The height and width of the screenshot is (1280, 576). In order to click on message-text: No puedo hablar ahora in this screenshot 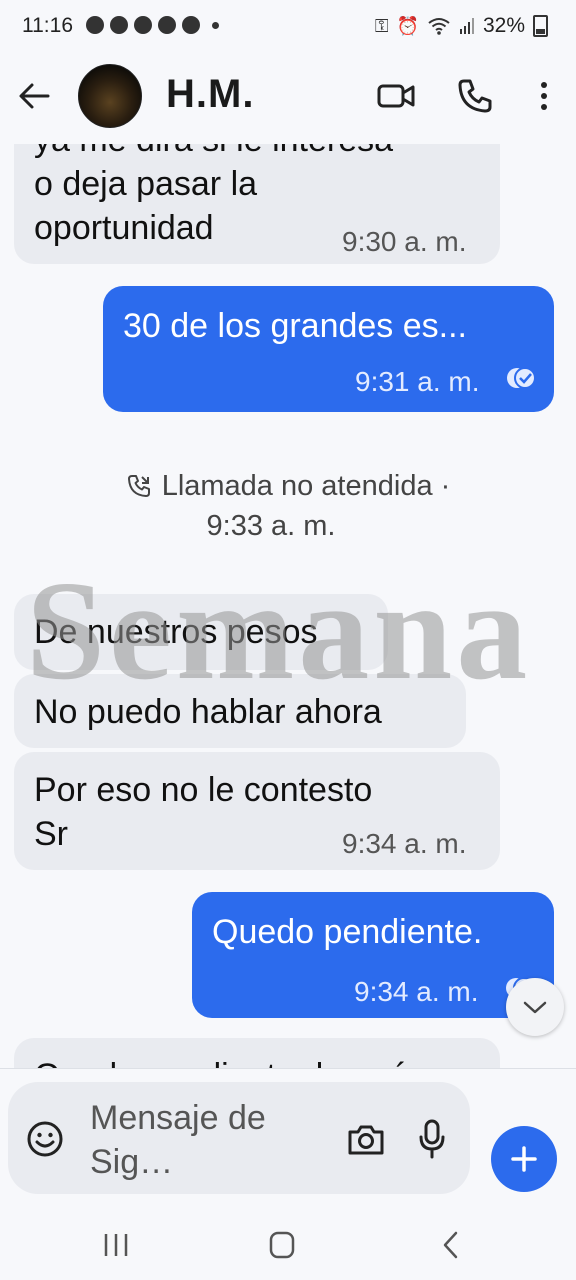, I will do `click(208, 712)`.